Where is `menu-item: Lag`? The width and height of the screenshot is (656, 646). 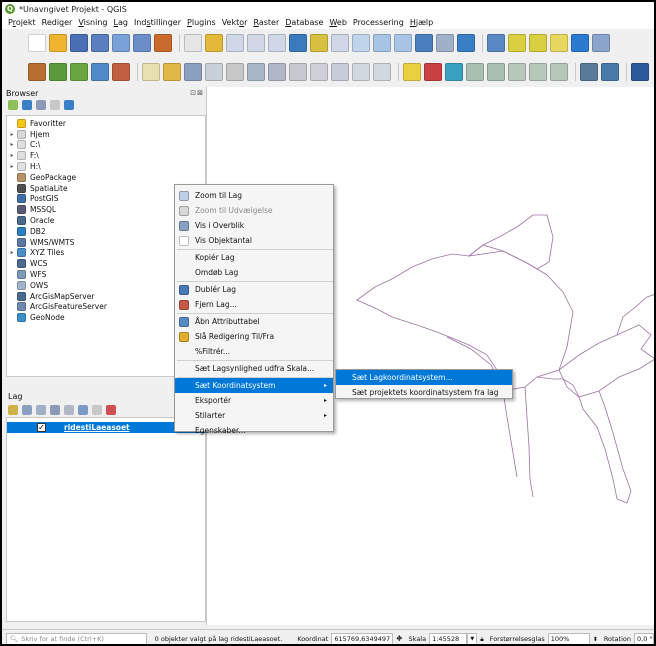
menu-item: Lag is located at coordinates (120, 22).